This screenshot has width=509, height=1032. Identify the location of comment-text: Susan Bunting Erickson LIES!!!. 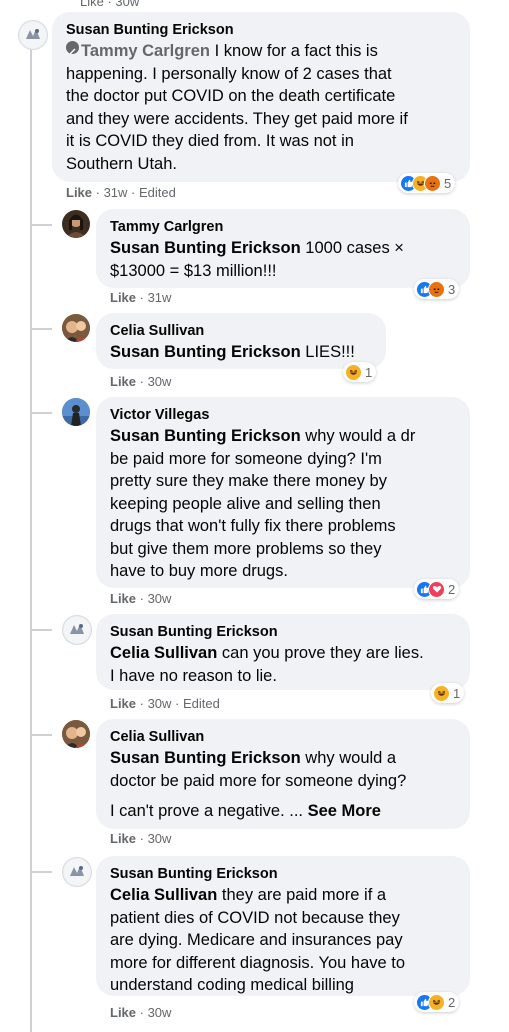
(241, 352).